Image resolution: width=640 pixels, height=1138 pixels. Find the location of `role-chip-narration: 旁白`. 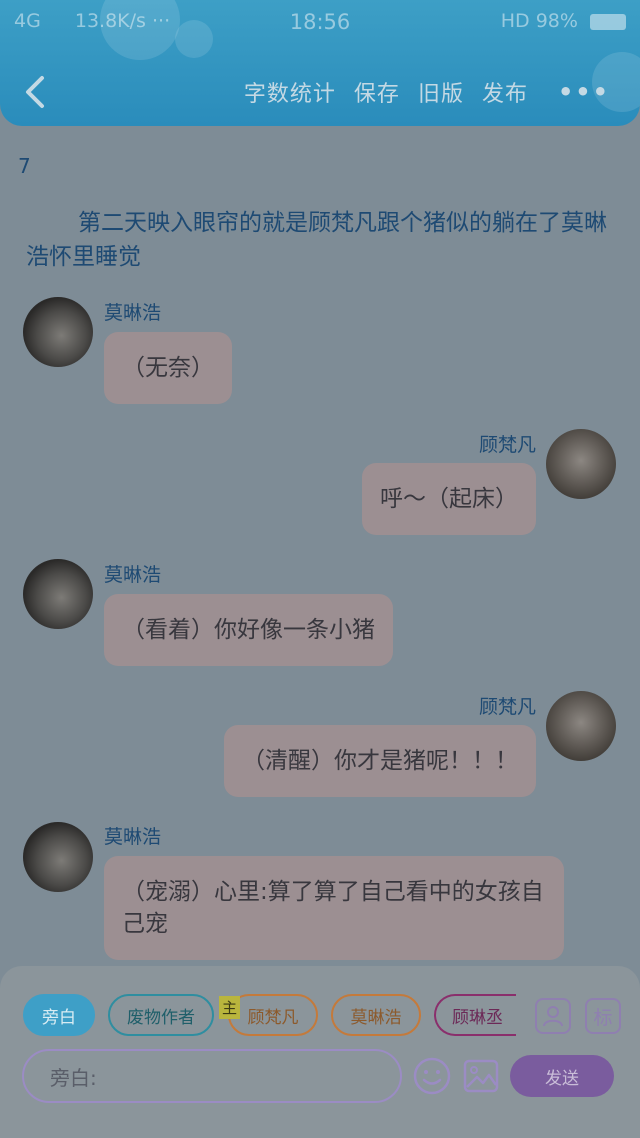

role-chip-narration: 旁白 is located at coordinates (59, 1015).